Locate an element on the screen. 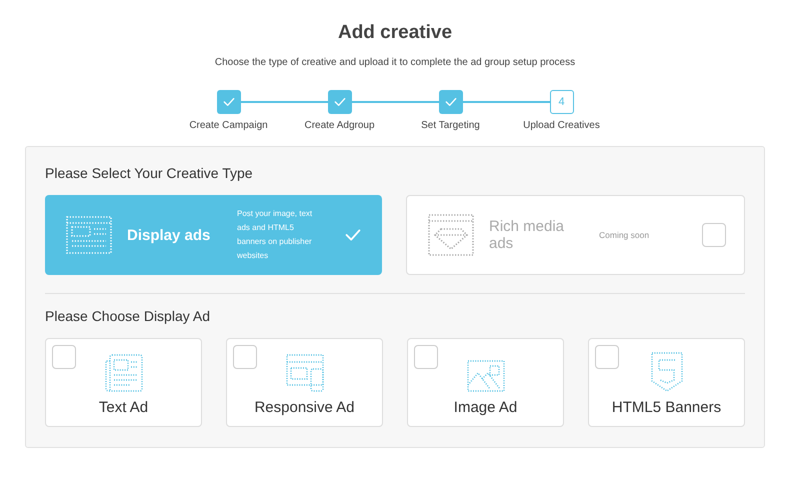 Image resolution: width=790 pixels, height=499 pixels. step-label: Upload Creatives is located at coordinates (561, 125).